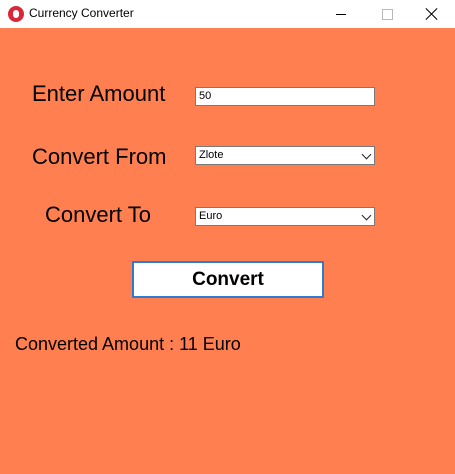 The image size is (455, 474). Describe the element at coordinates (16, 14) in the screenshot. I see `app-icon` at that location.